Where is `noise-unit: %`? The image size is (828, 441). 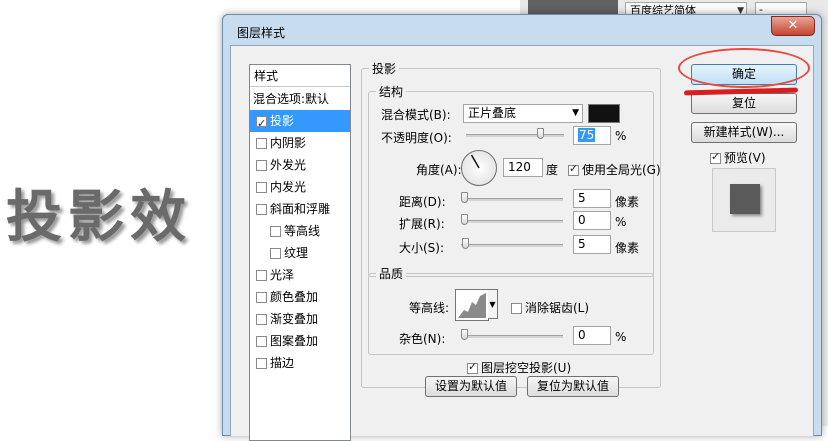 noise-unit: % is located at coordinates (621, 337).